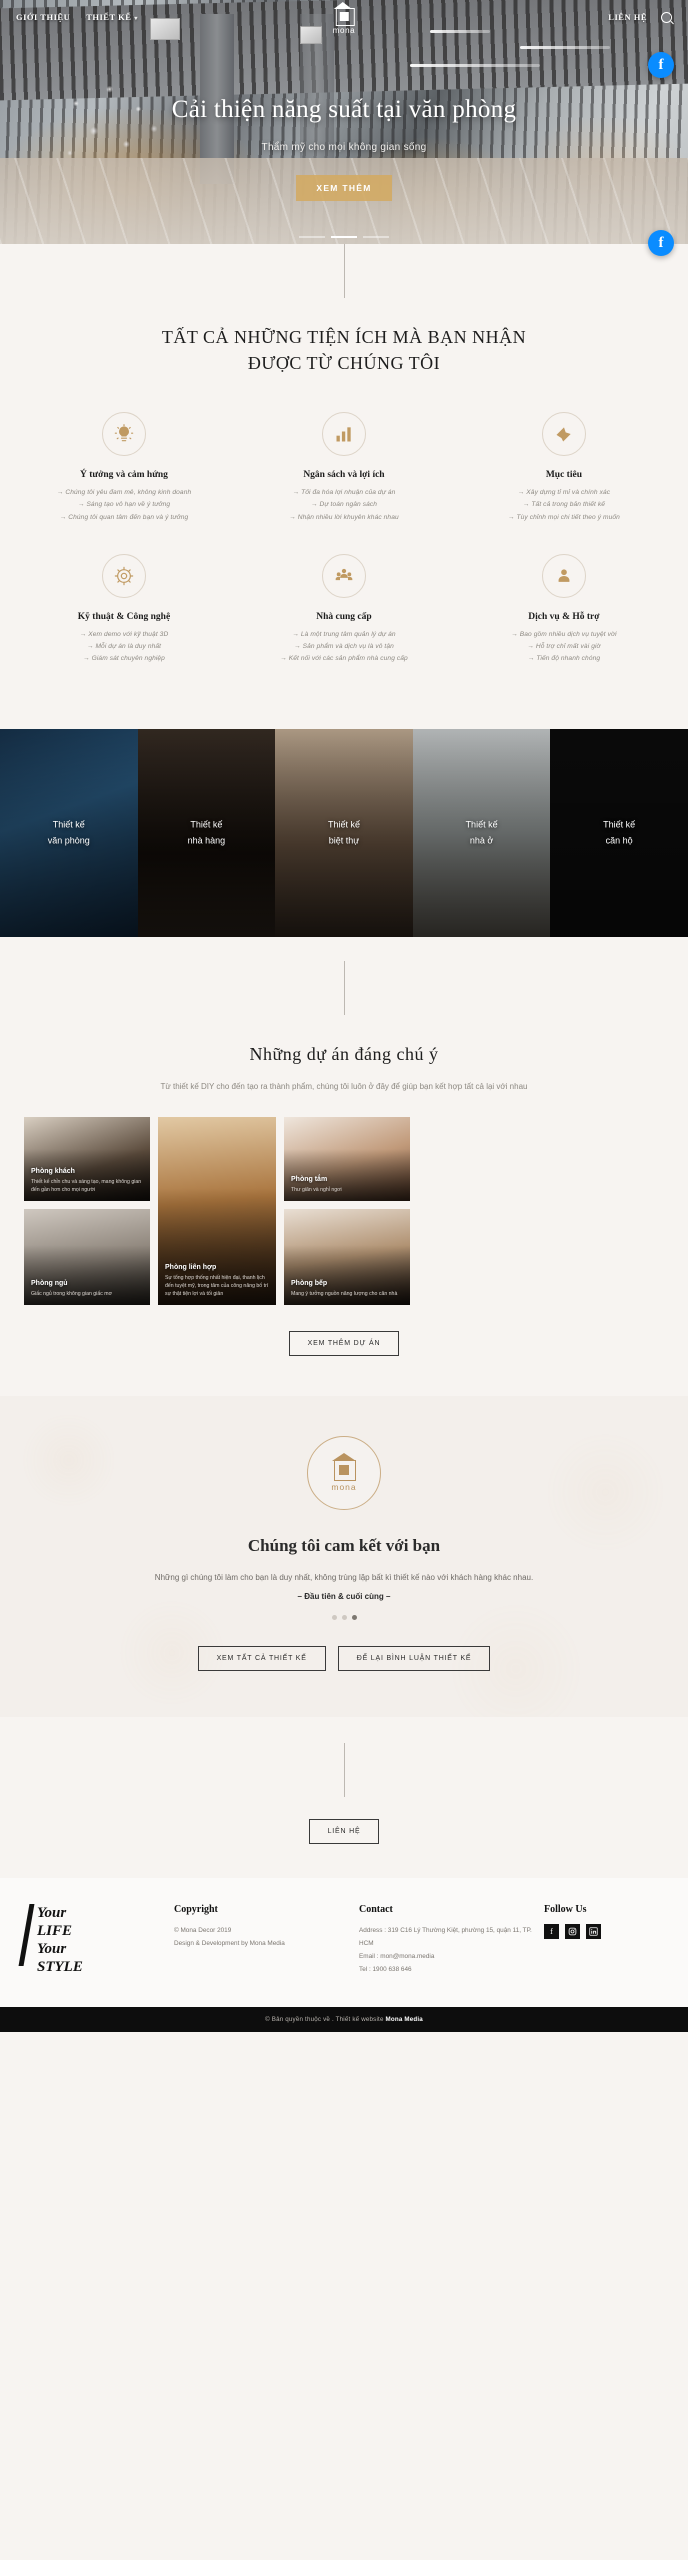 The image size is (688, 2560). I want to click on category-card-nha-o: Thiết kế nhà ở, so click(481, 833).